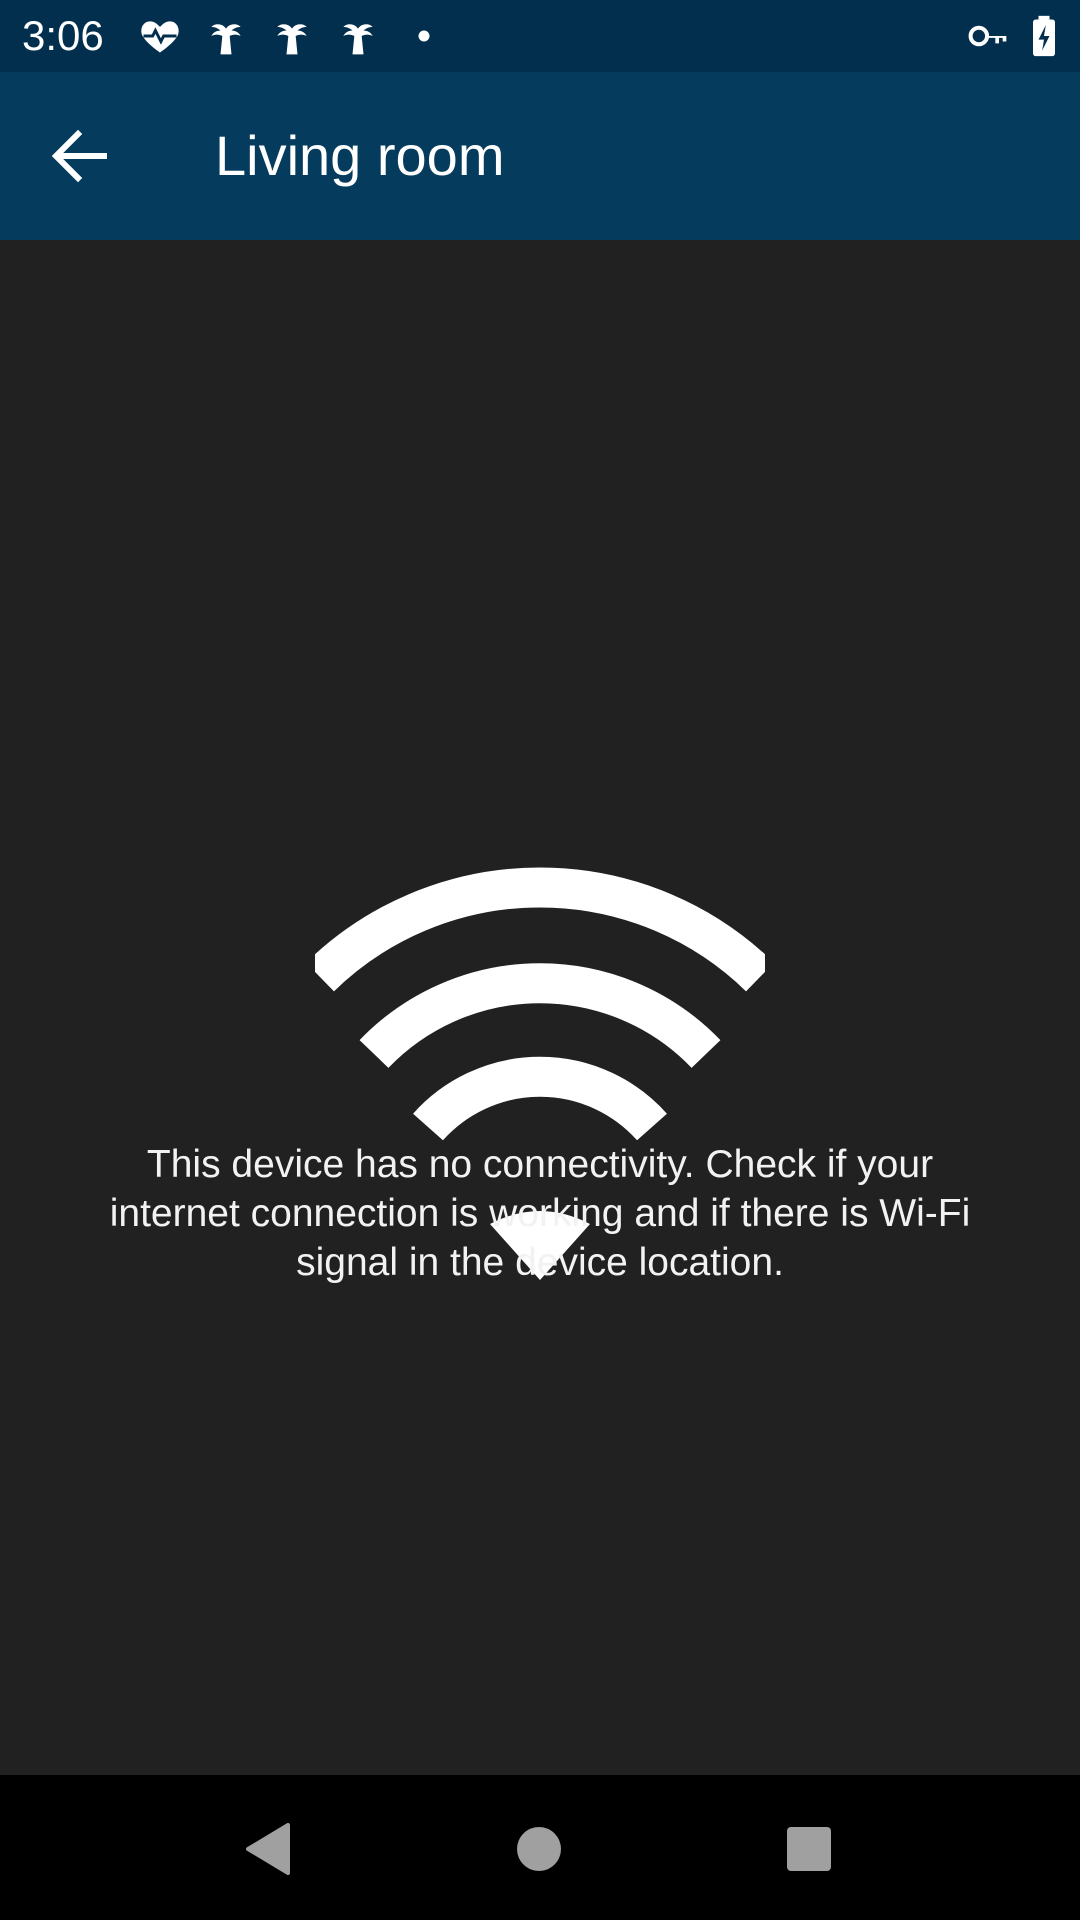 The width and height of the screenshot is (1080, 1920). What do you see at coordinates (540, 156) in the screenshot?
I see `app-bar: Living room` at bounding box center [540, 156].